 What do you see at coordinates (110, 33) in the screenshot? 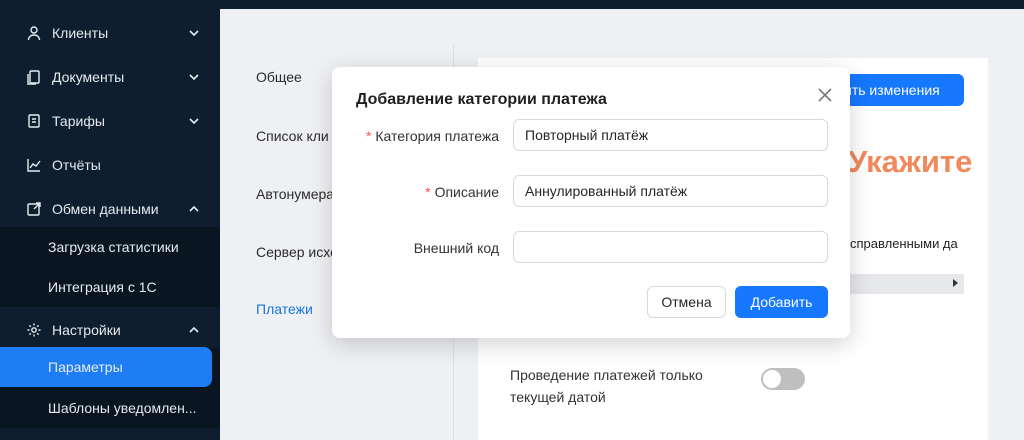
I see `sidebar-item-clients: Клиенты` at bounding box center [110, 33].